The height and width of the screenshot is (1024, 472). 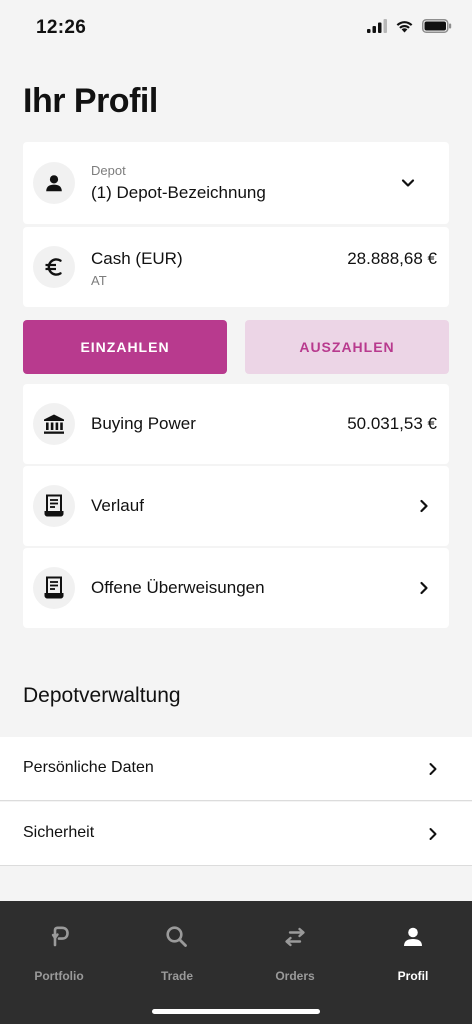 What do you see at coordinates (54, 424) in the screenshot?
I see `bank-icon` at bounding box center [54, 424].